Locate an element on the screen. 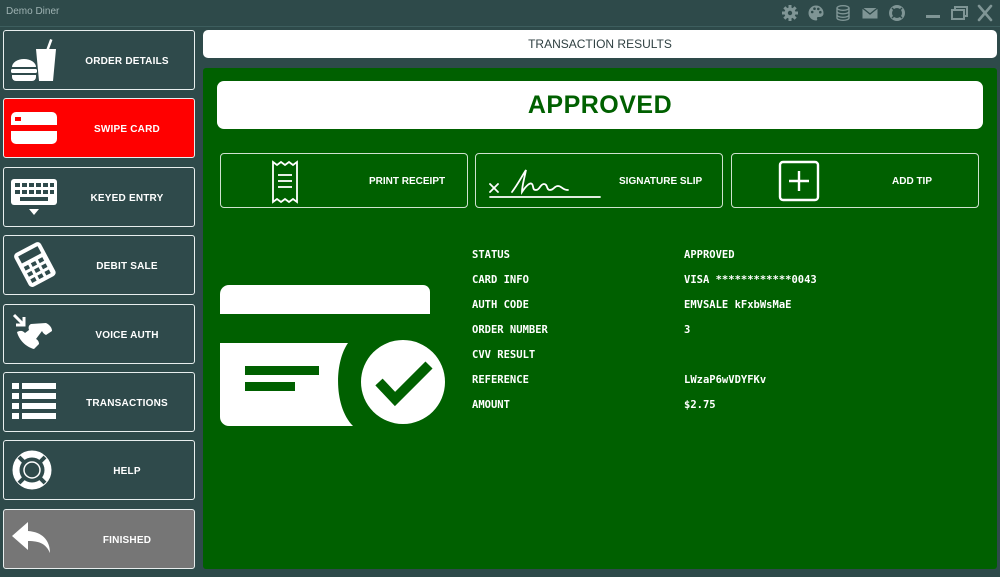 The width and height of the screenshot is (1000, 577). detail-key: CARD INFO is located at coordinates (500, 280).